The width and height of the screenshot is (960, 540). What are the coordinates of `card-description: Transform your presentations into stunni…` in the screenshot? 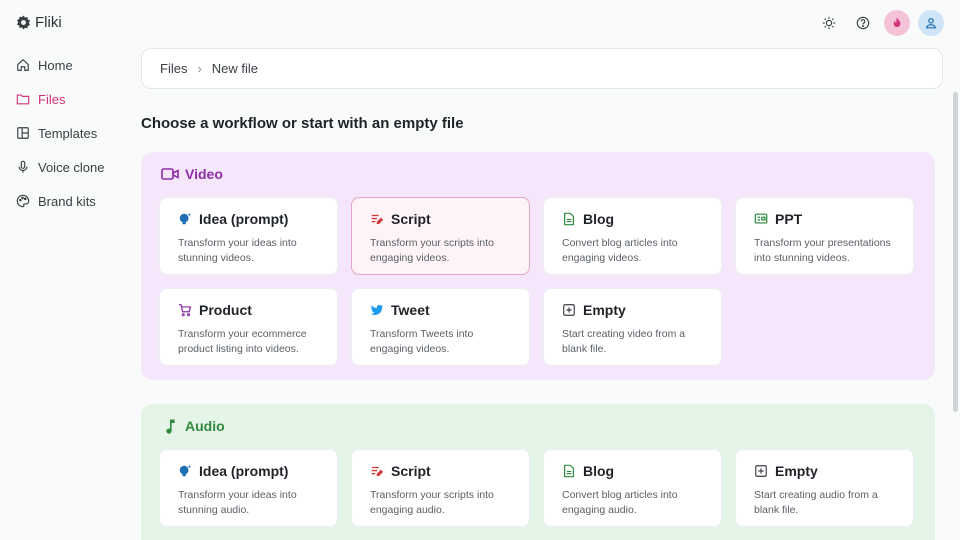 It's located at (822, 250).